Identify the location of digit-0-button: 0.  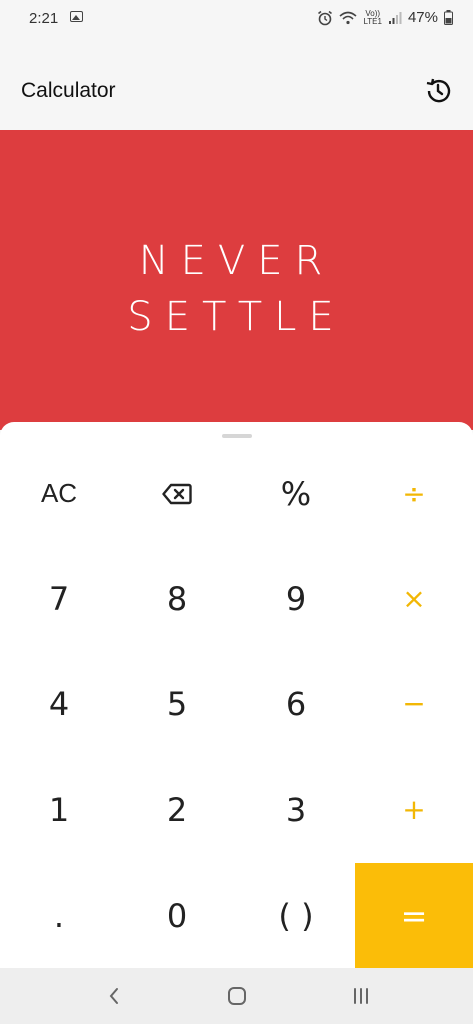
(177, 915).